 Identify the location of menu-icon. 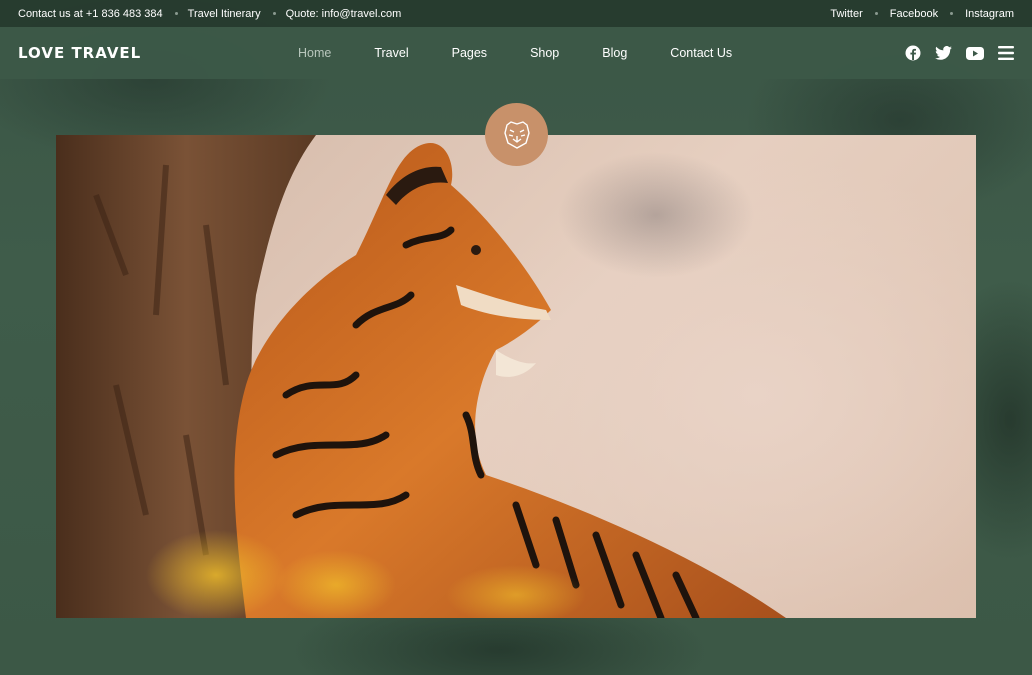
(1006, 53).